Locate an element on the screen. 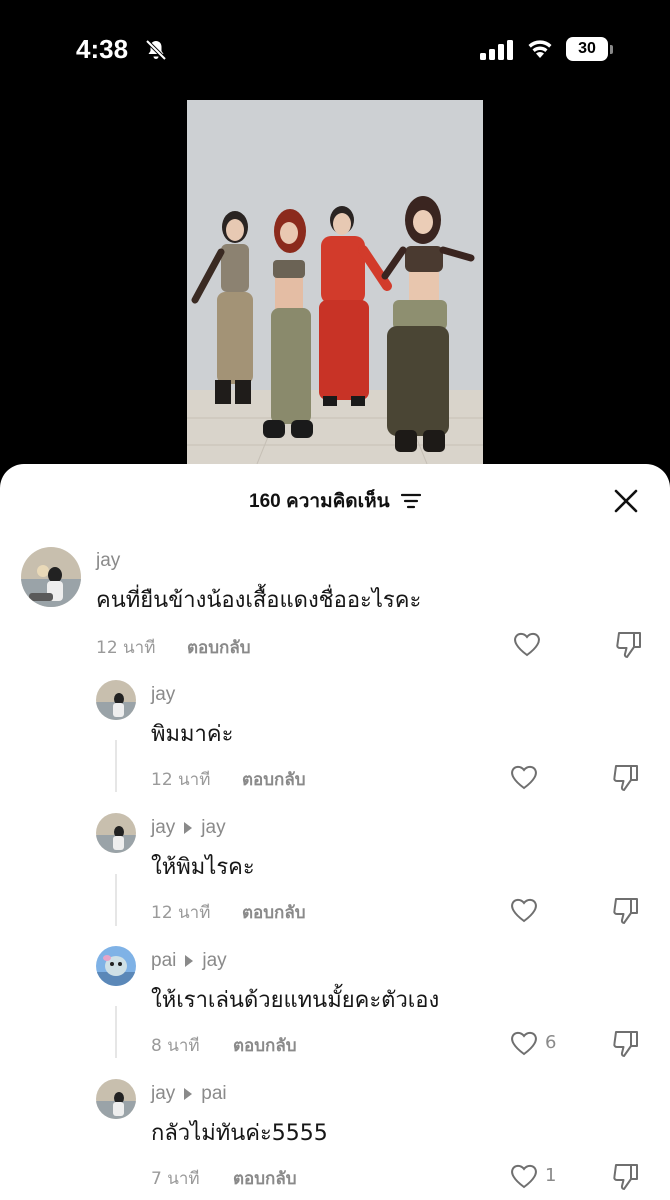  comment-username: jay jay is located at coordinates (188, 828).